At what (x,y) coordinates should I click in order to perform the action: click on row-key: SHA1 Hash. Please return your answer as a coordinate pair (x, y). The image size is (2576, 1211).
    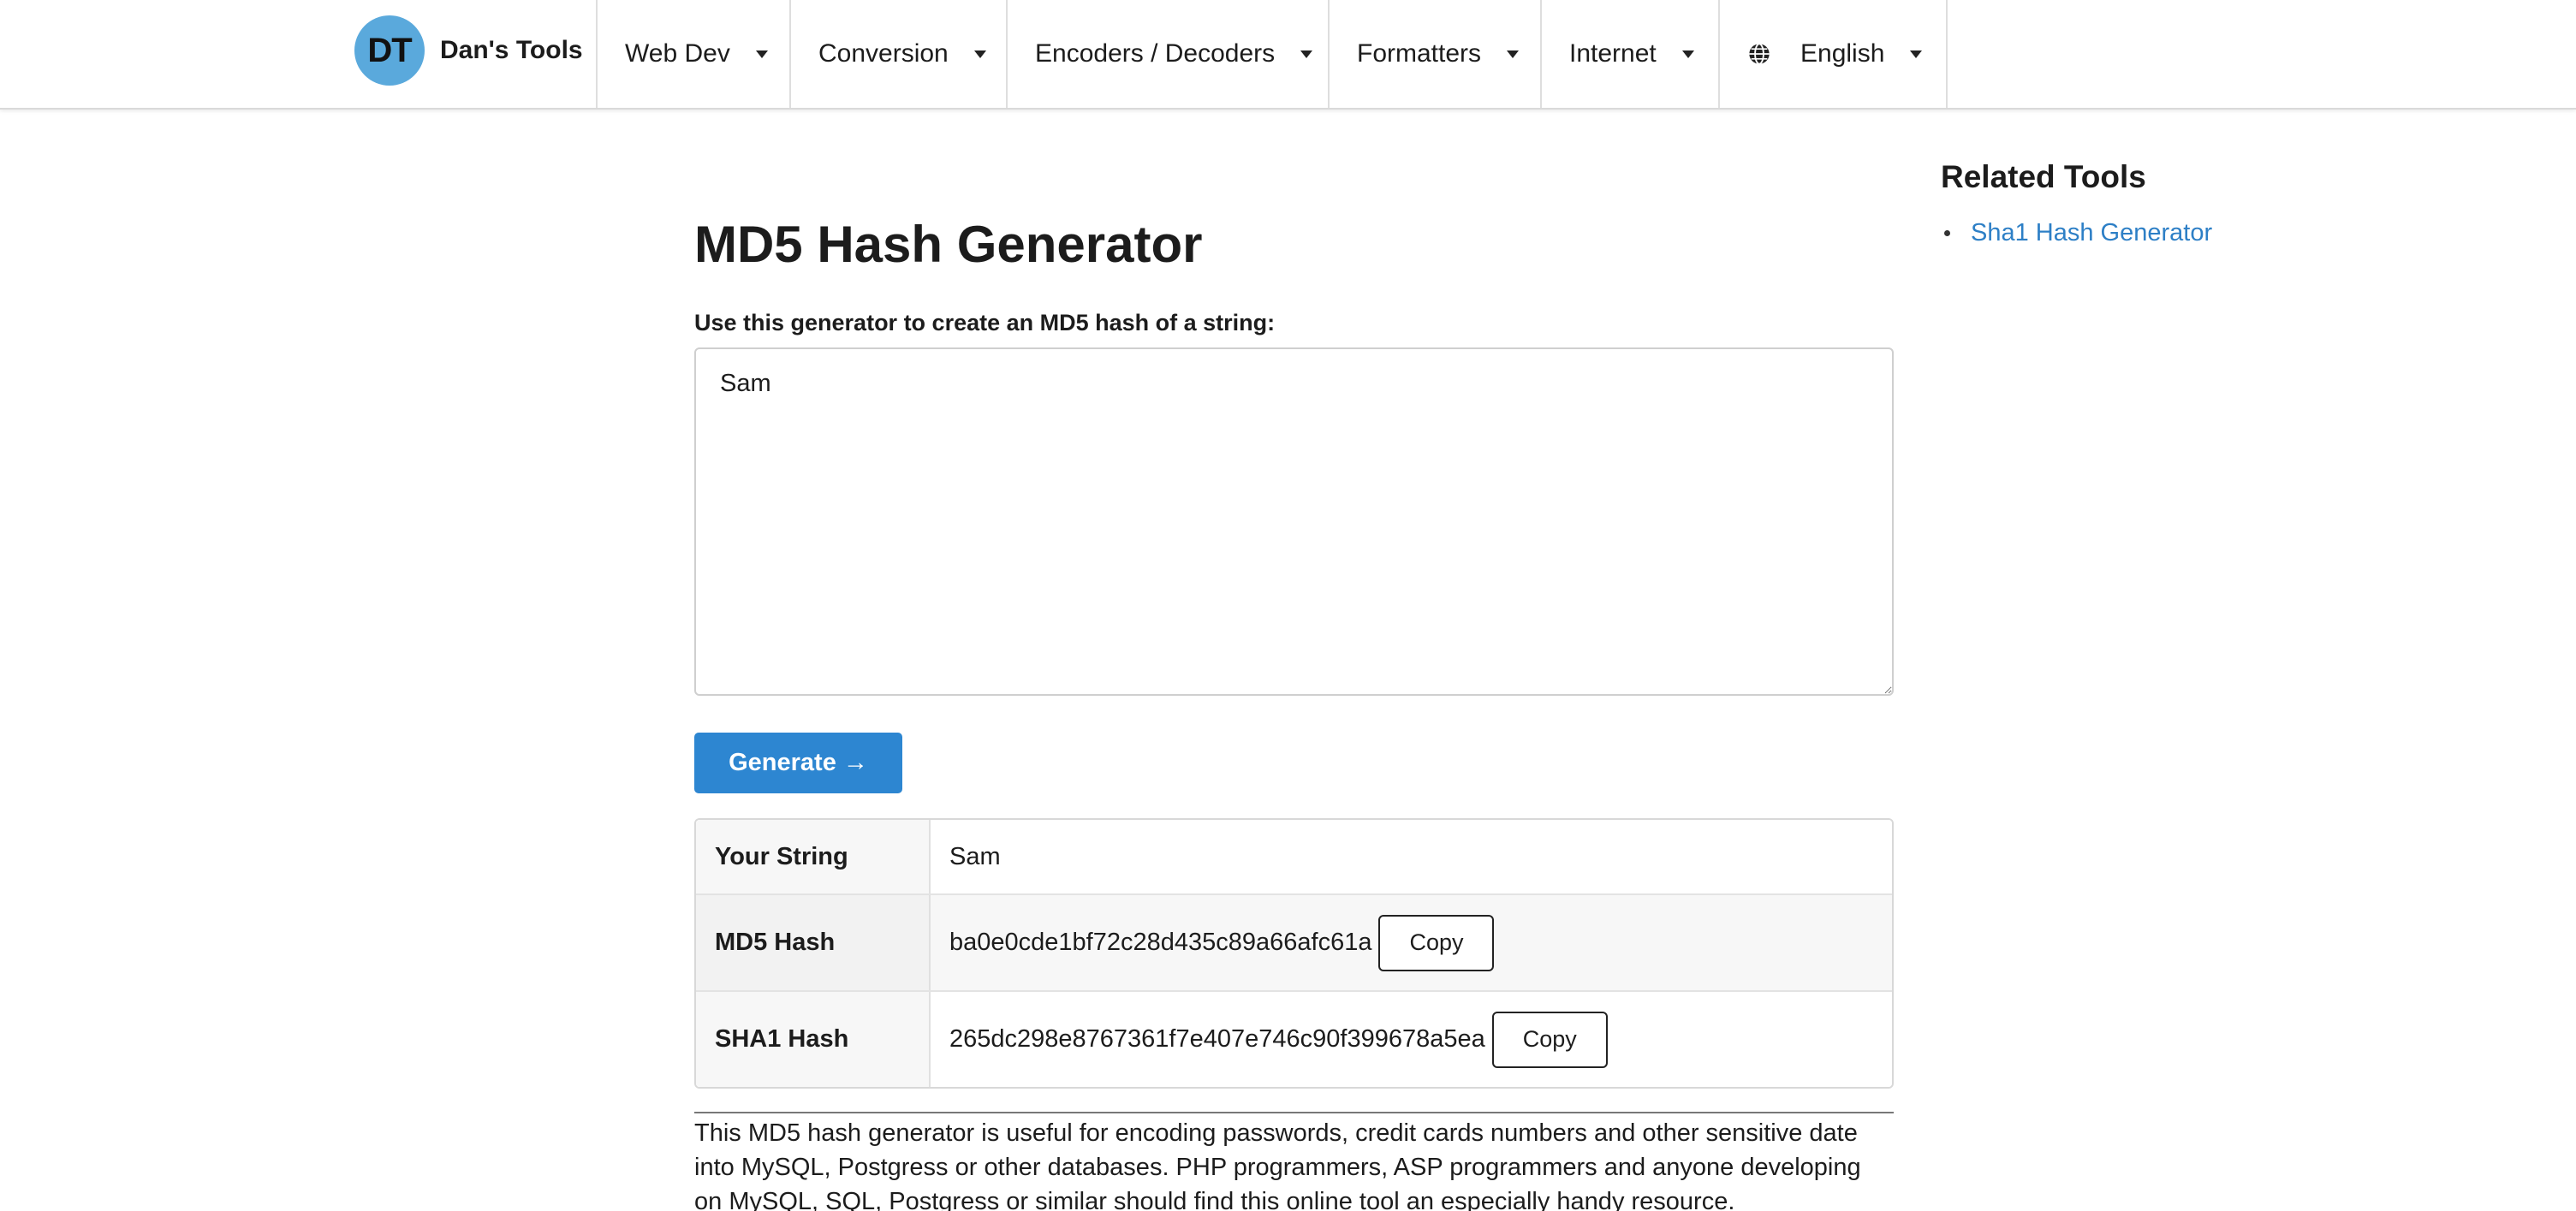
    Looking at the image, I should click on (814, 1040).